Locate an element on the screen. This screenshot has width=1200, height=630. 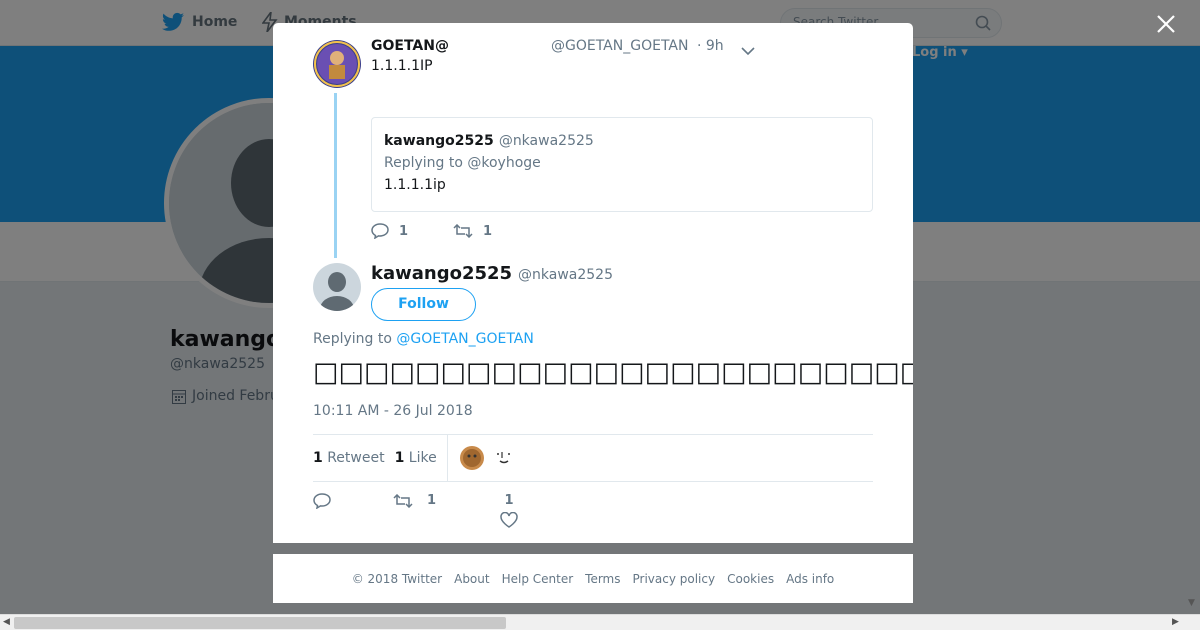
likes-stat-label: Like is located at coordinates (422, 458).